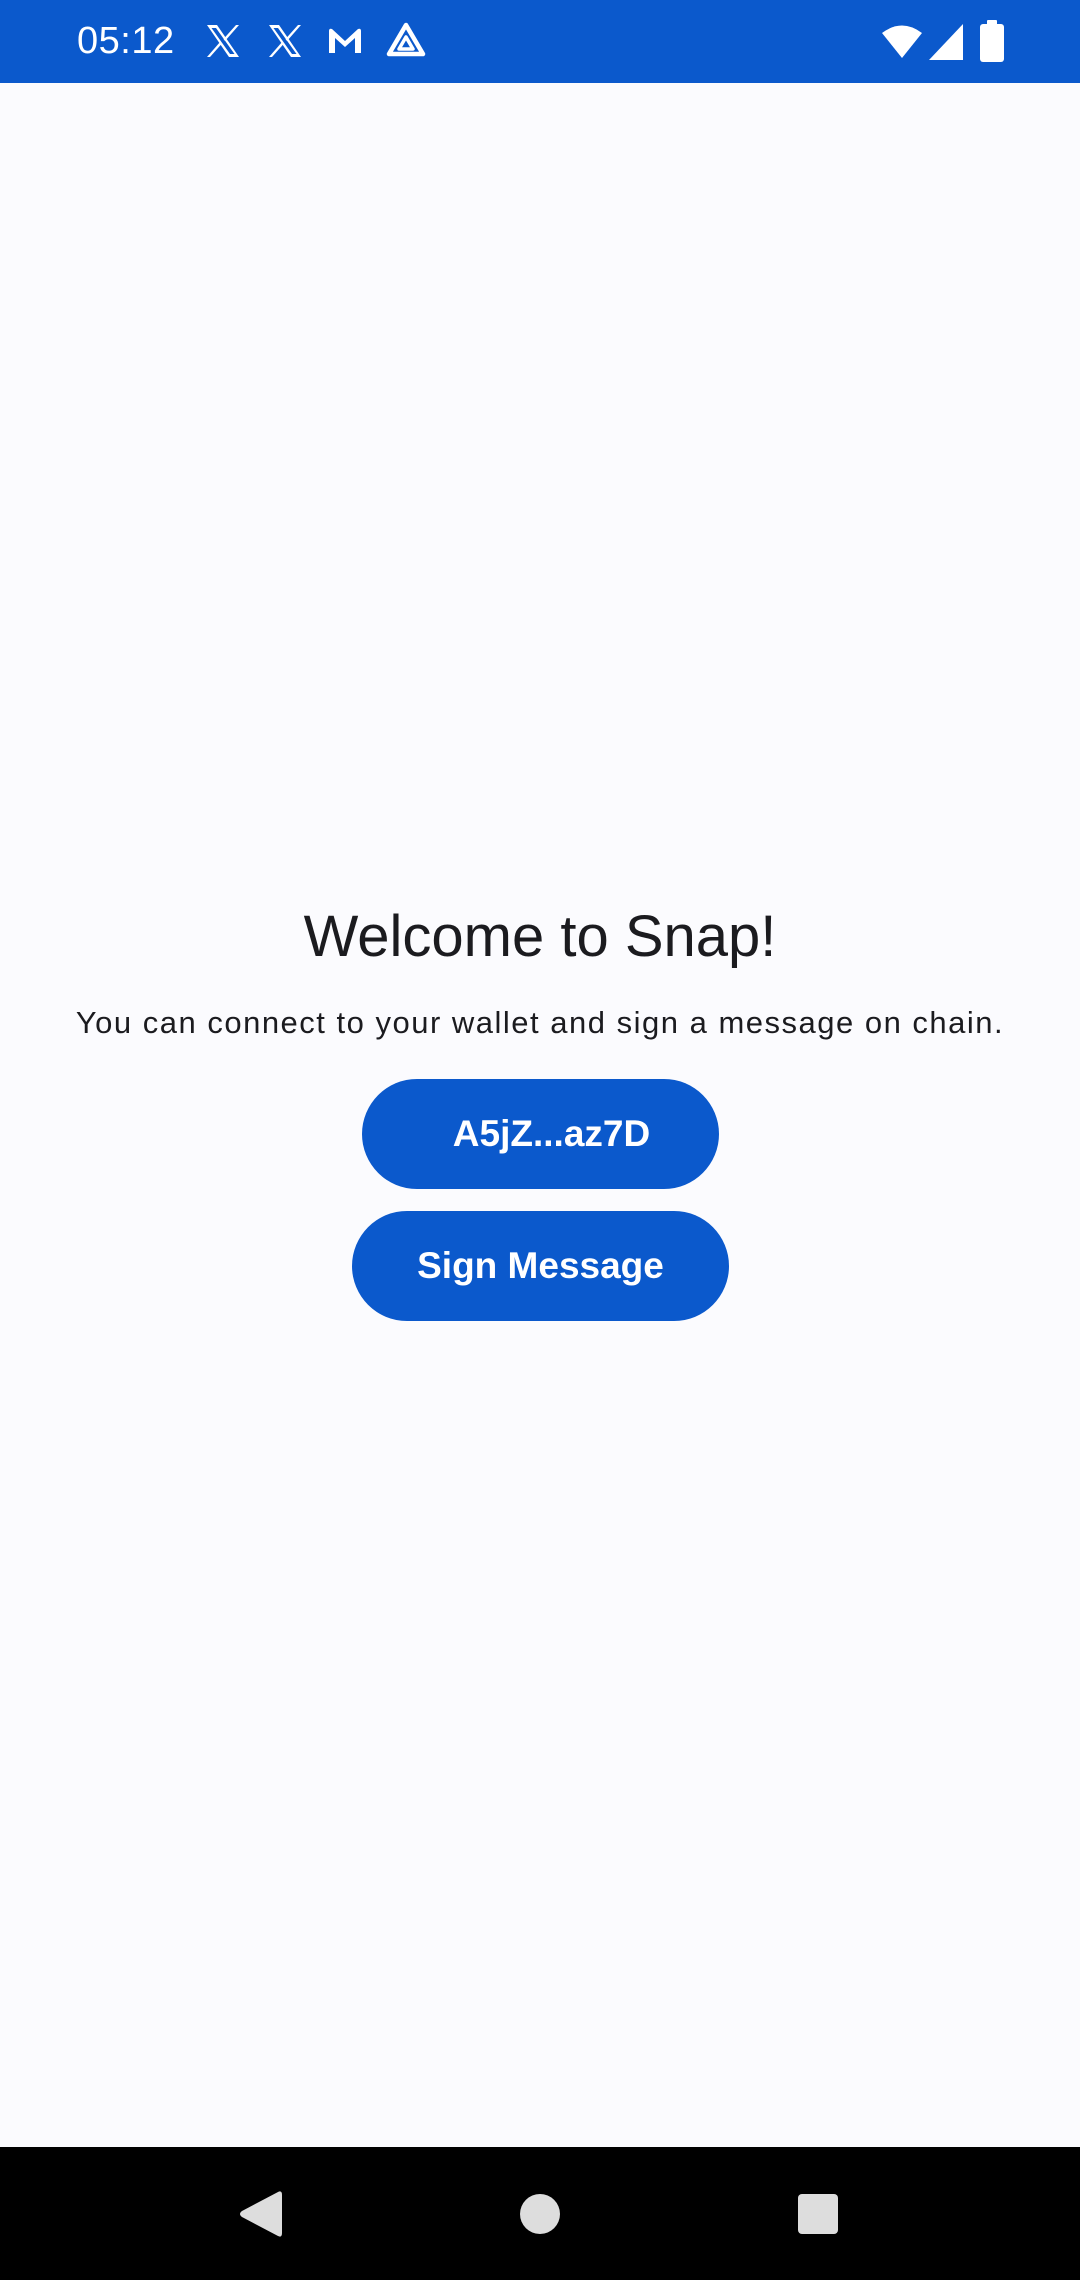  I want to click on sign-message-label: Sign Message, so click(540, 1265).